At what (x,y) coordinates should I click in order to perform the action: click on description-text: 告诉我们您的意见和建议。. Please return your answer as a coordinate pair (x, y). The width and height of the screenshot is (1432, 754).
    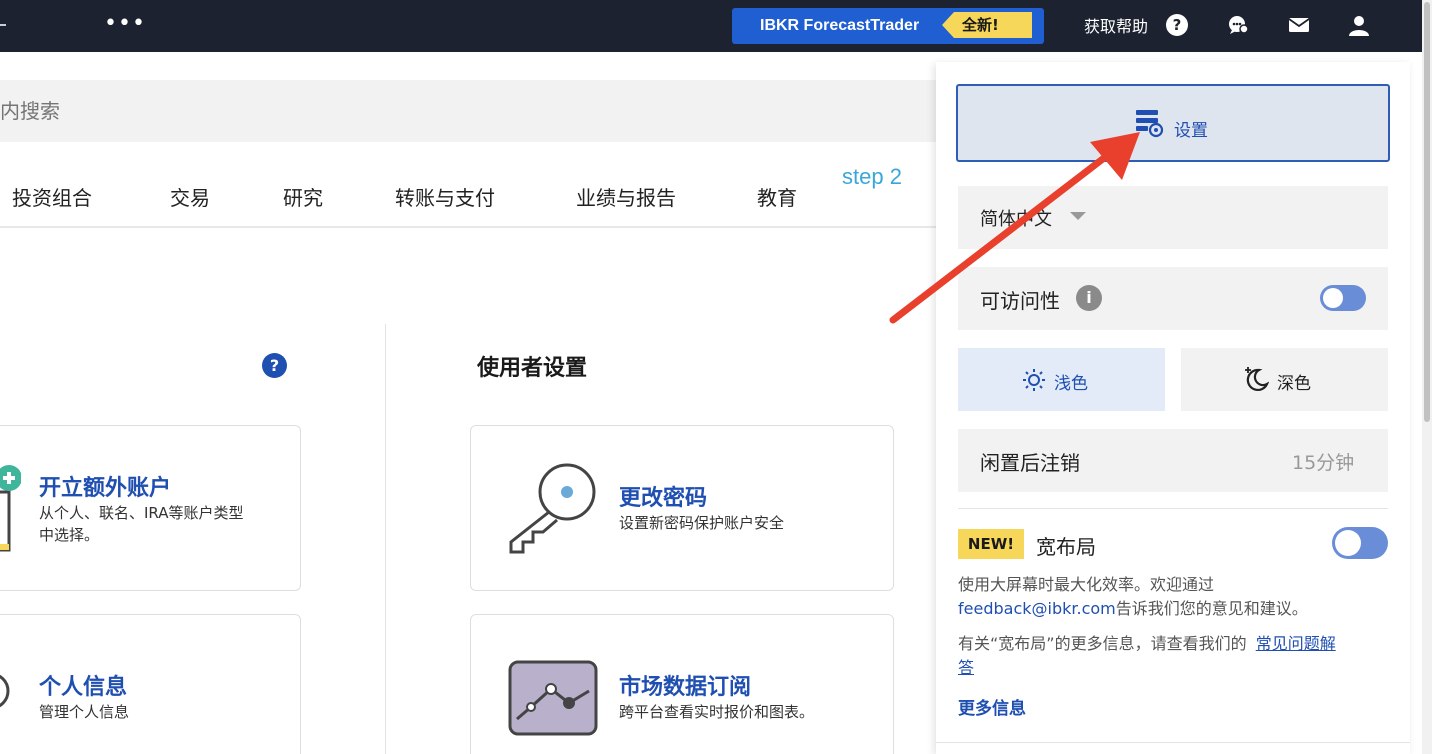
    Looking at the image, I should click on (1211, 608).